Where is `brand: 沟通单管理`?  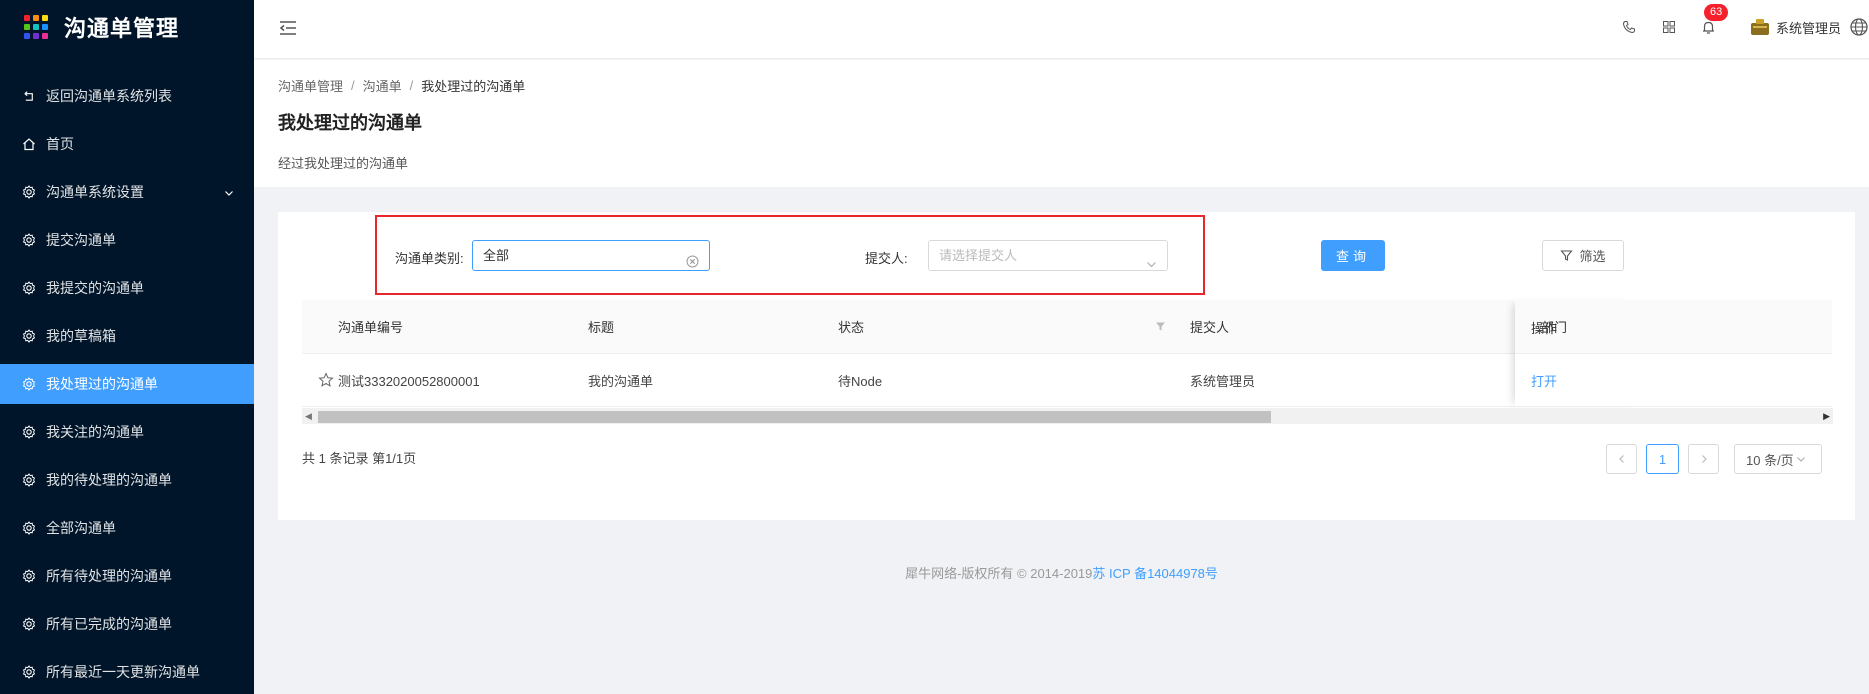
brand: 沟通单管理 is located at coordinates (127, 27).